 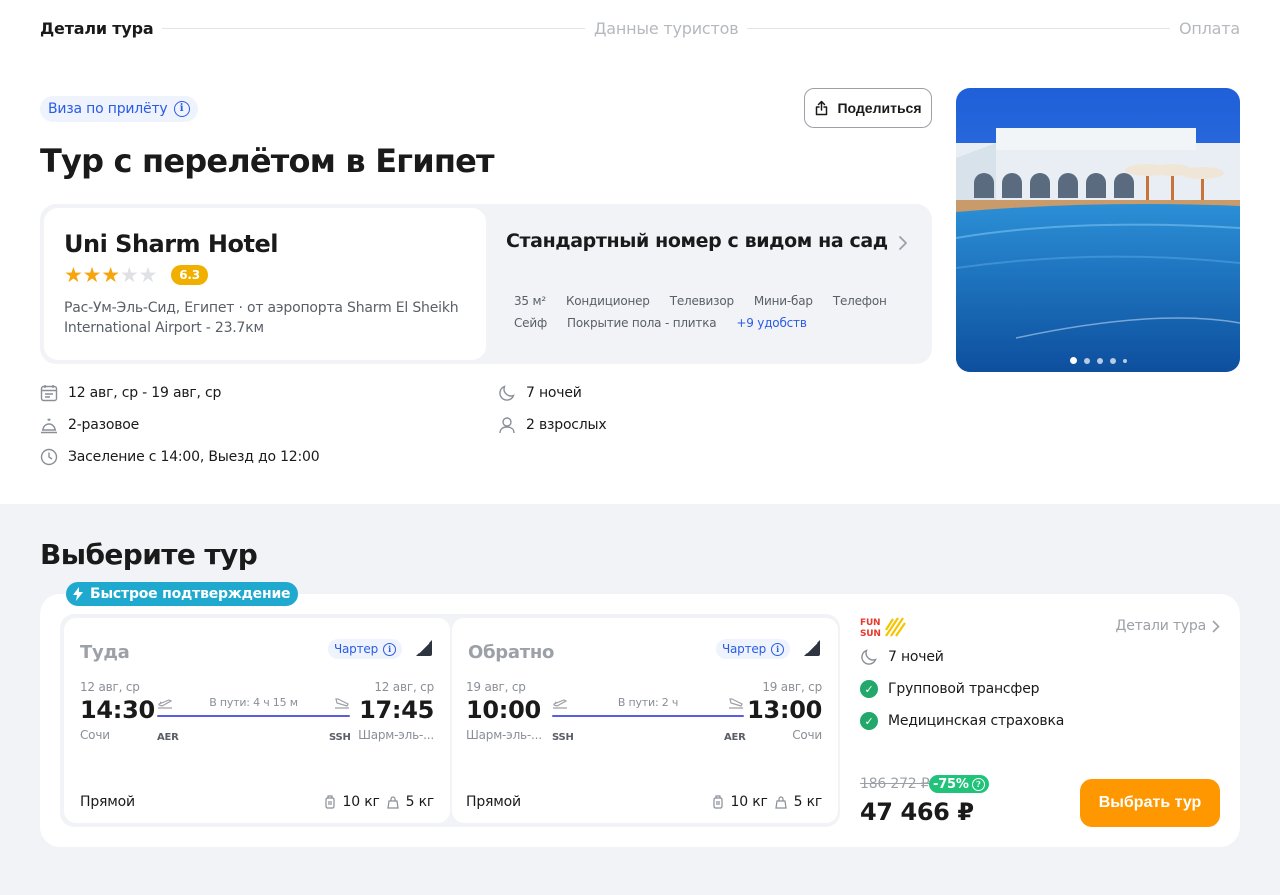 I want to click on check-icon: ✓, so click(x=869, y=689).